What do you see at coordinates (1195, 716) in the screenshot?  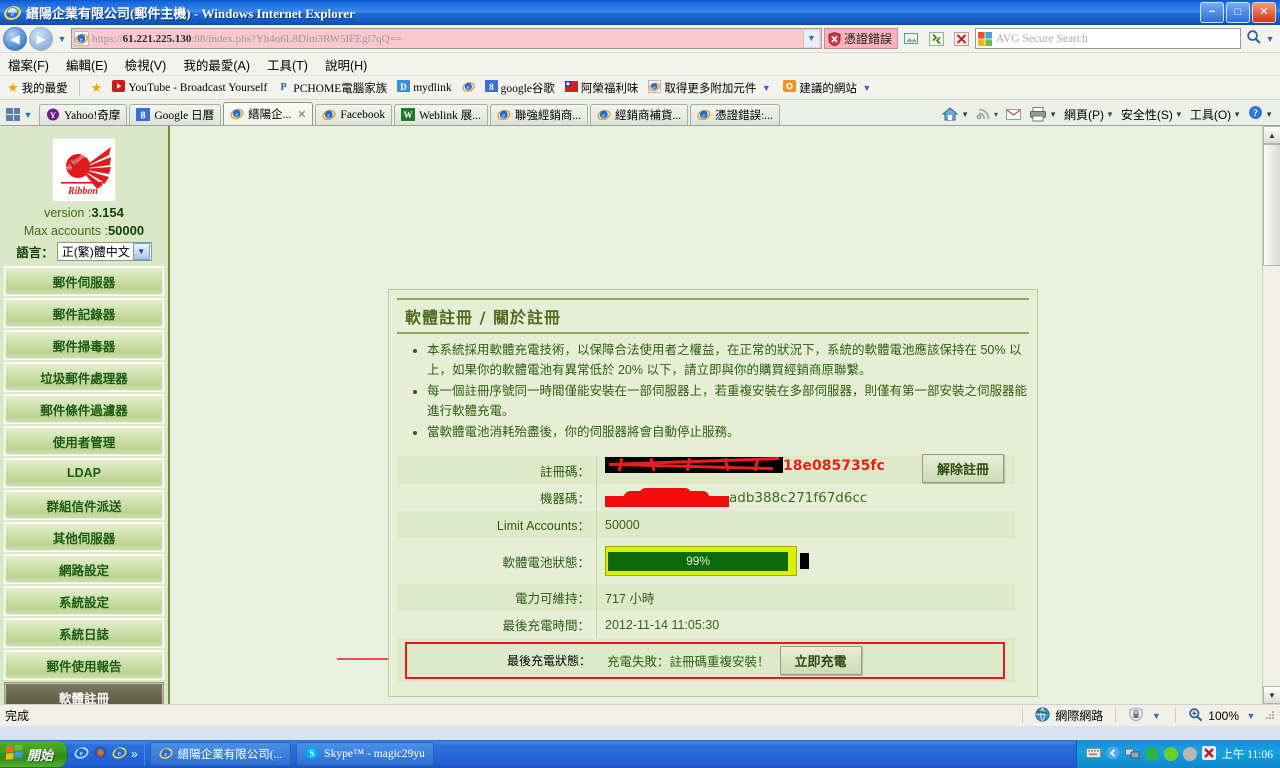 I see `zoom-icon` at bounding box center [1195, 716].